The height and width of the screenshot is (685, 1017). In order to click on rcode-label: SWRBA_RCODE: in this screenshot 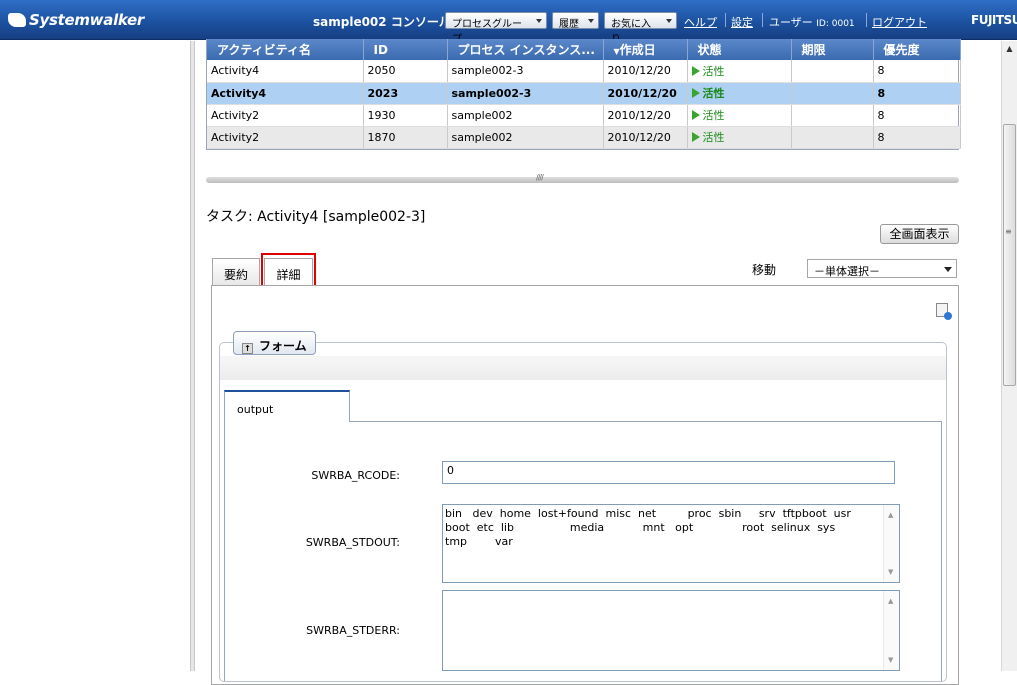, I will do `click(355, 475)`.